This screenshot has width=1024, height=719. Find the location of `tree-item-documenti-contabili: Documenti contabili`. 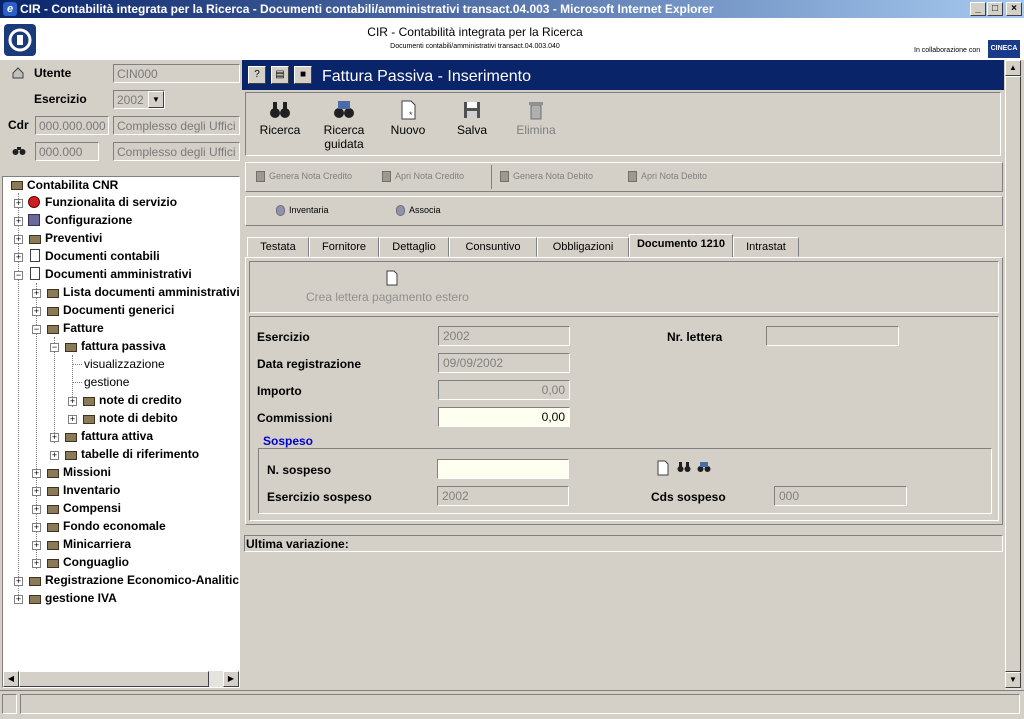

tree-item-documenti-contabili: Documenti contabili is located at coordinates (102, 256).